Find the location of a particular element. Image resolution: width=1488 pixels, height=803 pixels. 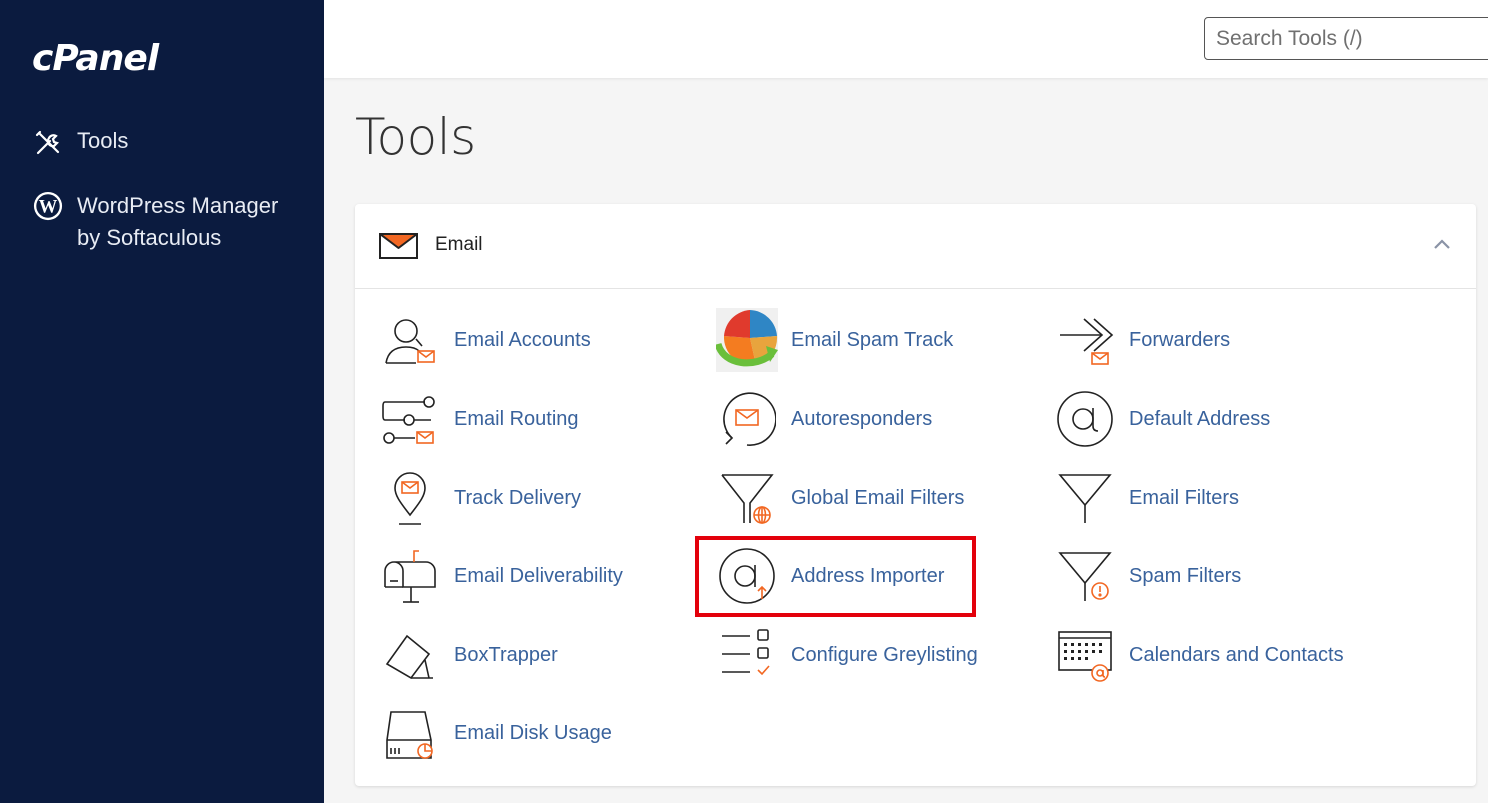

tool-label: Autoresponders is located at coordinates (862, 418).